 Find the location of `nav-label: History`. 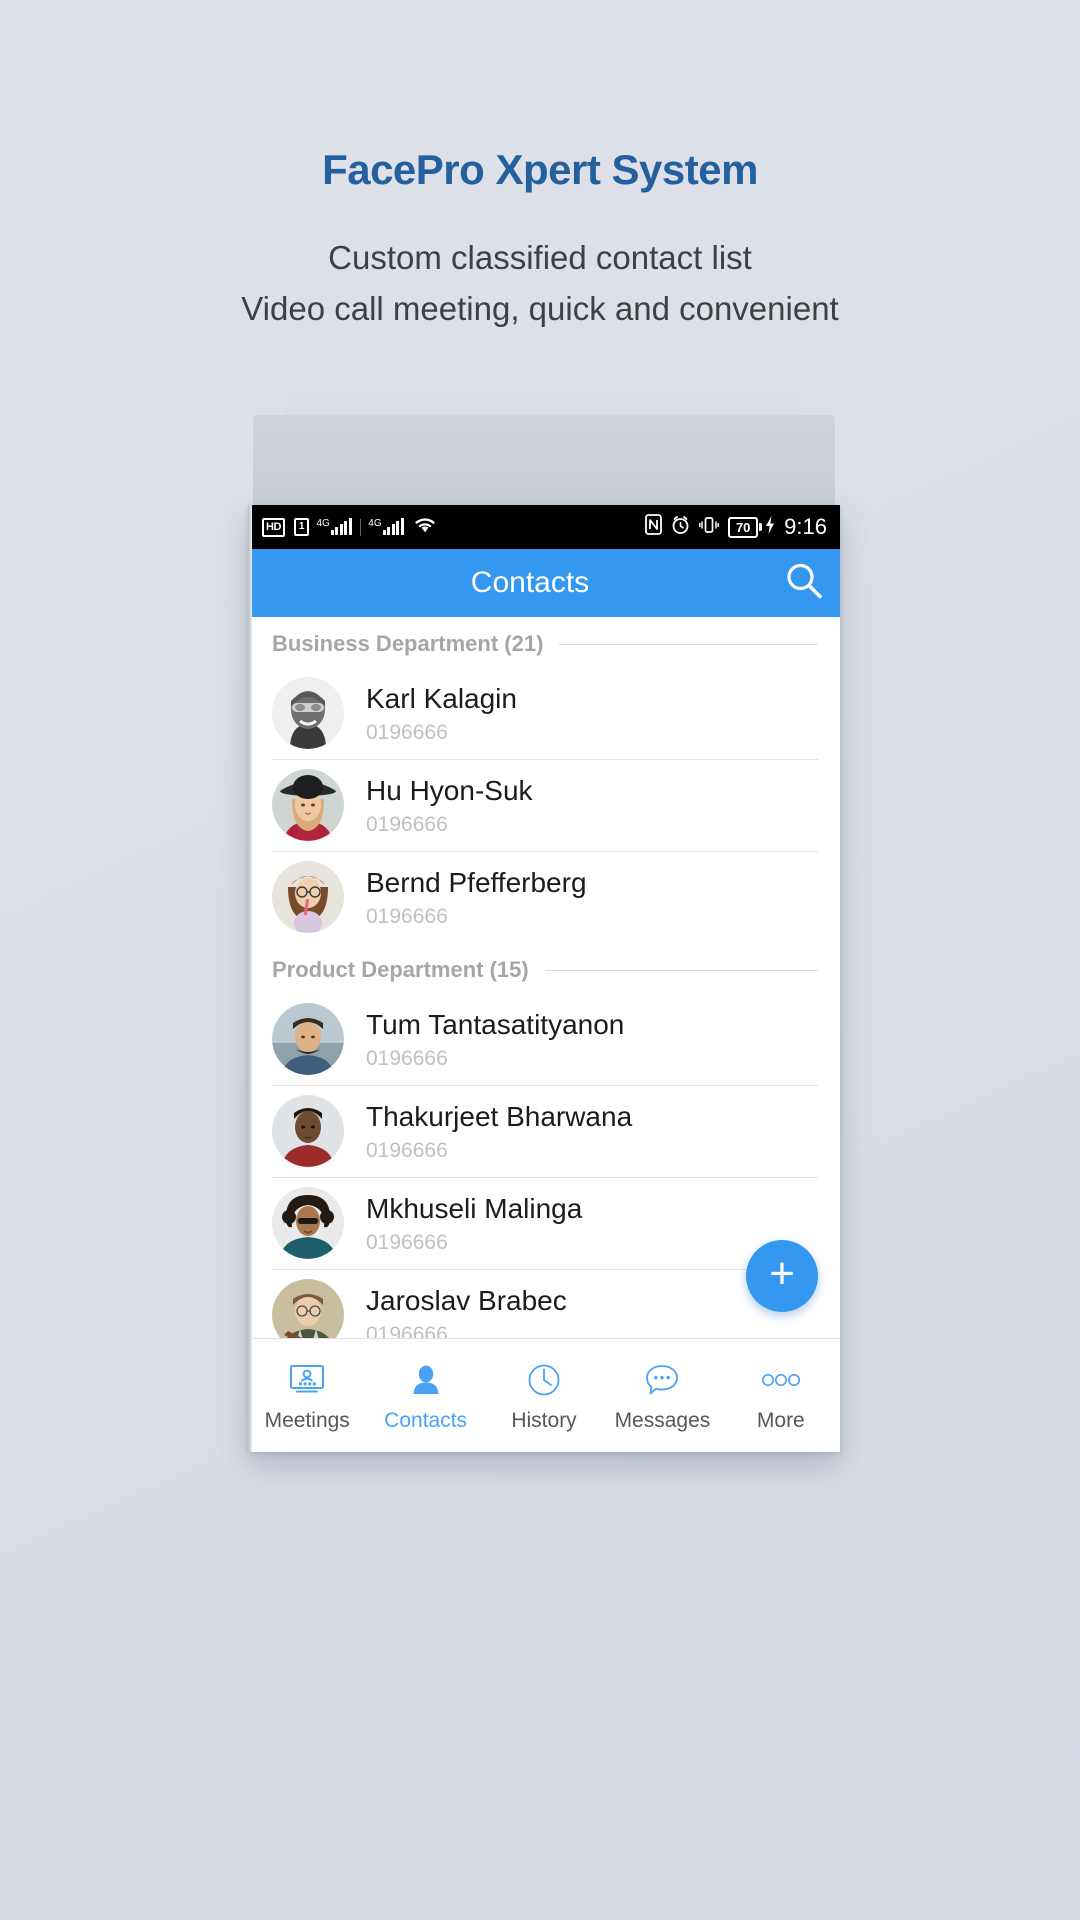

nav-label: History is located at coordinates (544, 1420).